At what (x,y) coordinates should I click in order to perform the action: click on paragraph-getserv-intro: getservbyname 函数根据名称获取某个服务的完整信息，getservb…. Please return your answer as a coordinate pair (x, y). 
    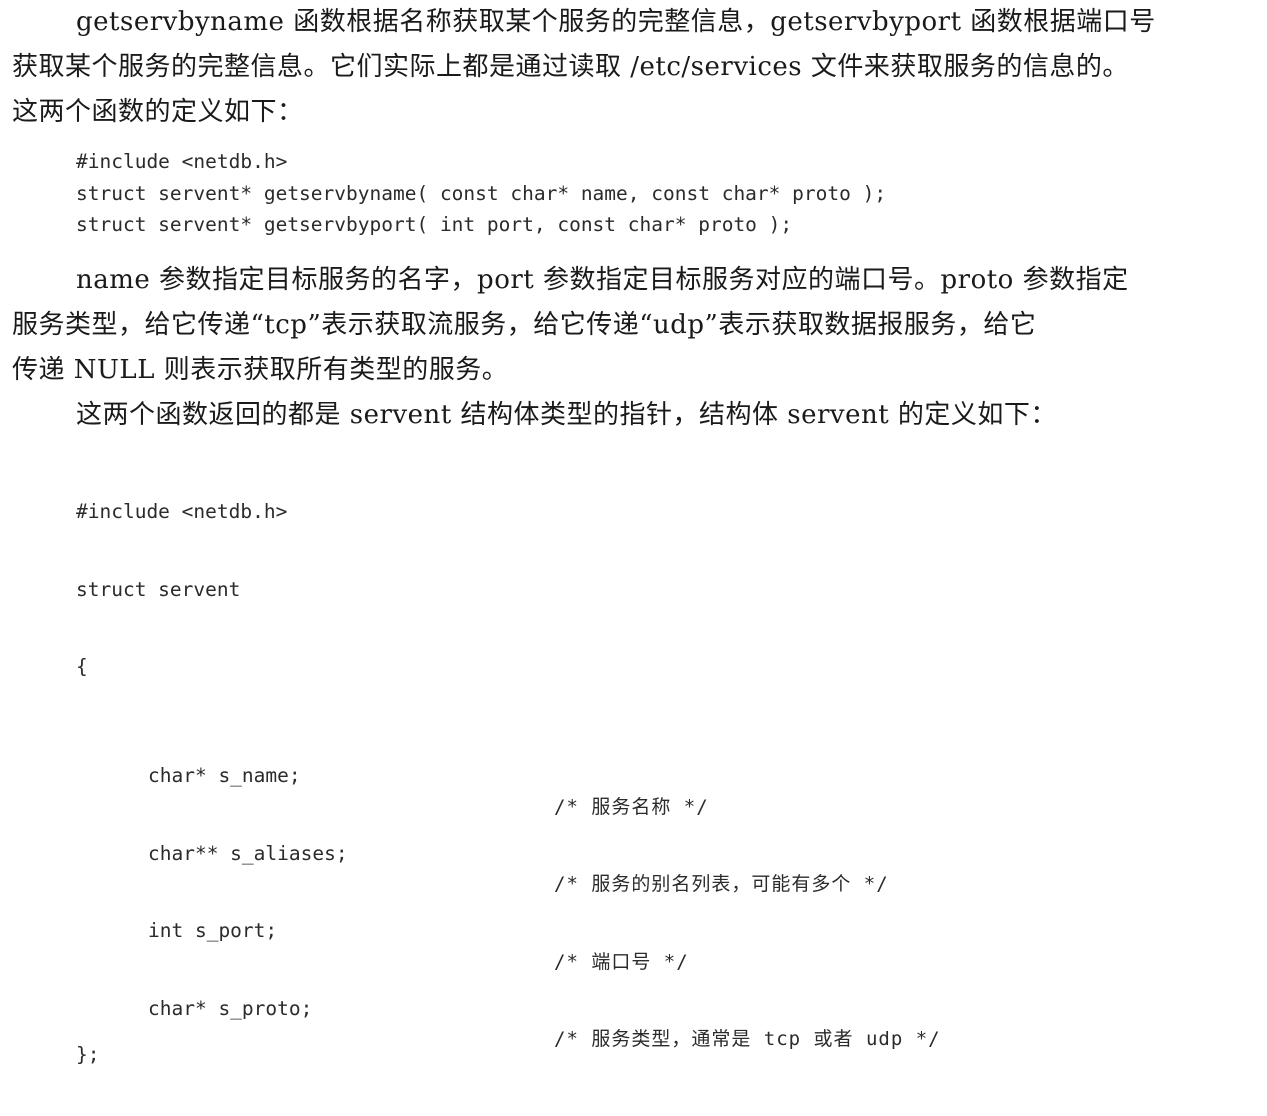
    Looking at the image, I should click on (627, 67).